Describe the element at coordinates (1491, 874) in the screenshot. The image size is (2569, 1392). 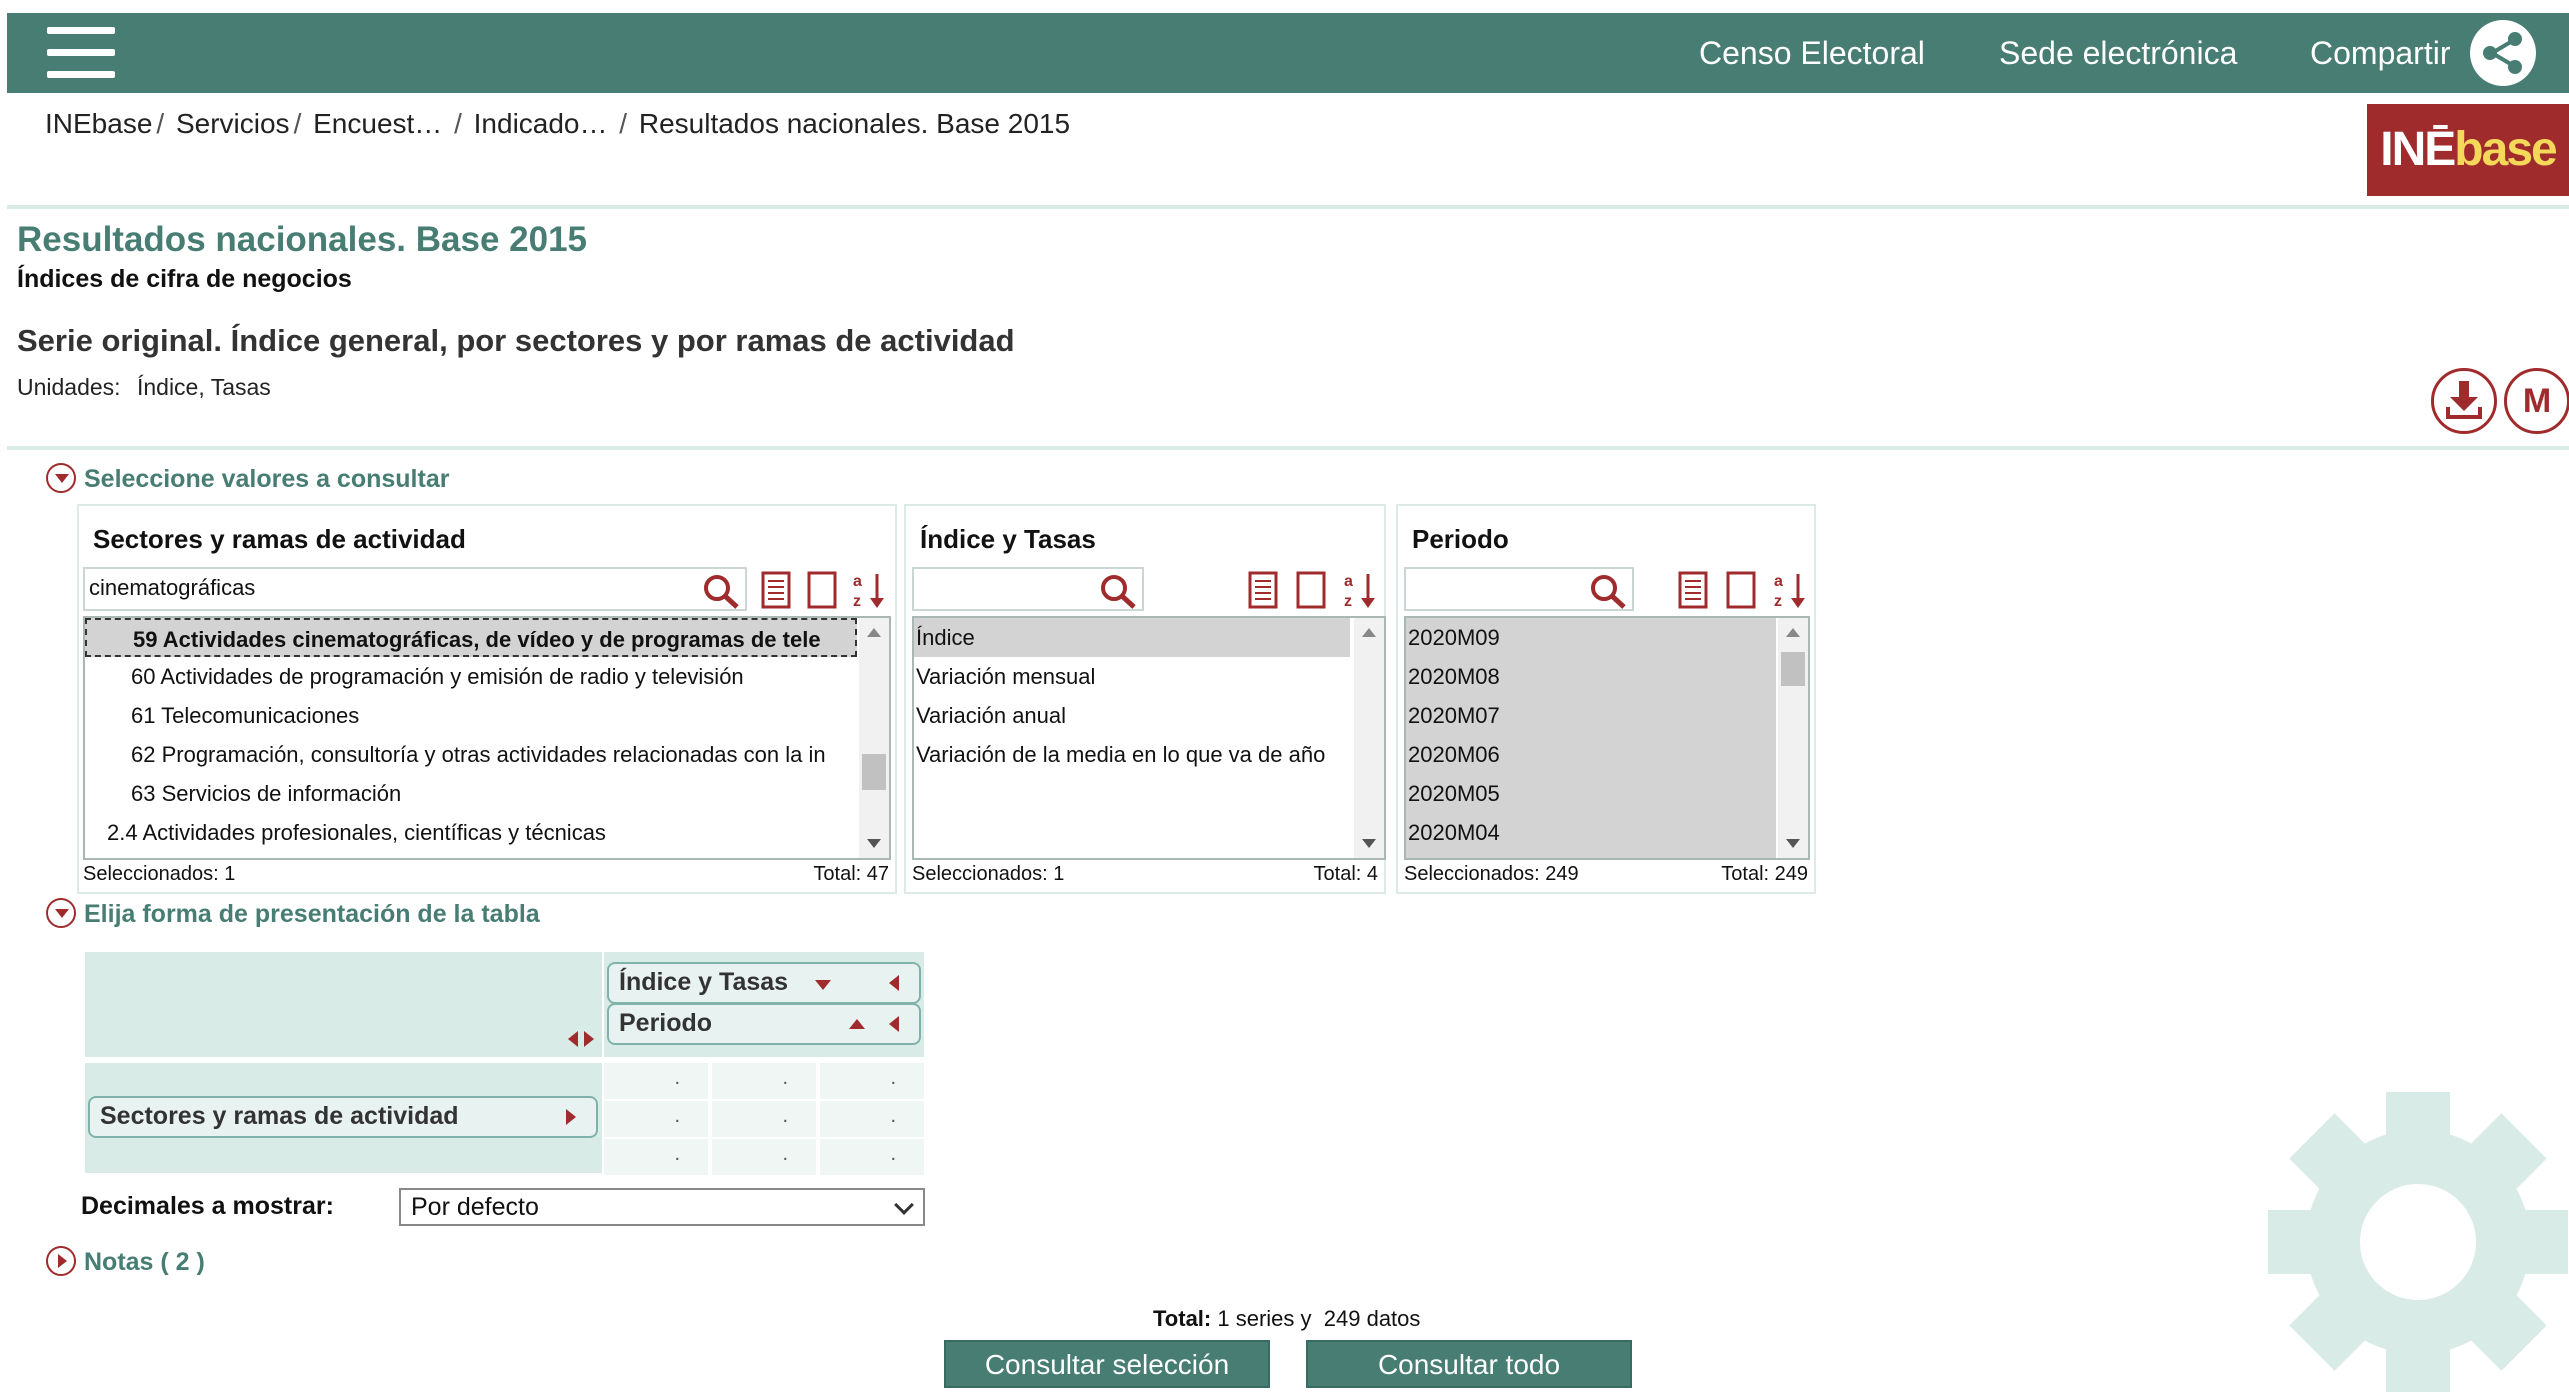
I see `selected-count: Seleccionados: 249` at that location.